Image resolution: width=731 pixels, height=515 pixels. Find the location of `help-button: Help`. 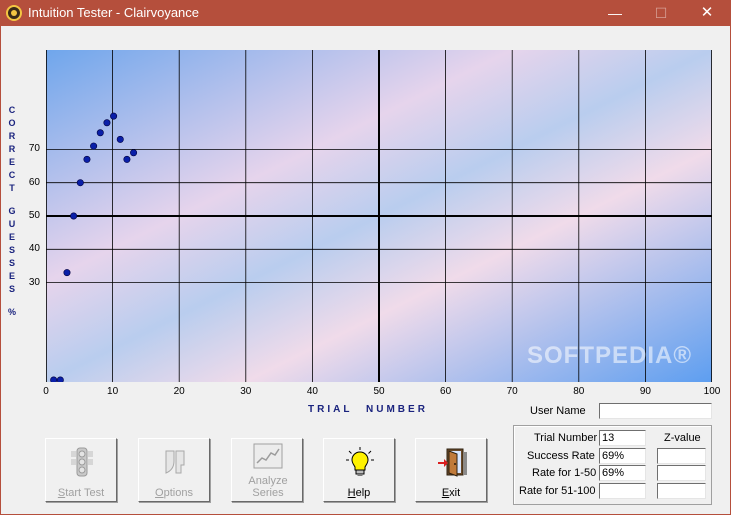

help-button: Help is located at coordinates (359, 470).